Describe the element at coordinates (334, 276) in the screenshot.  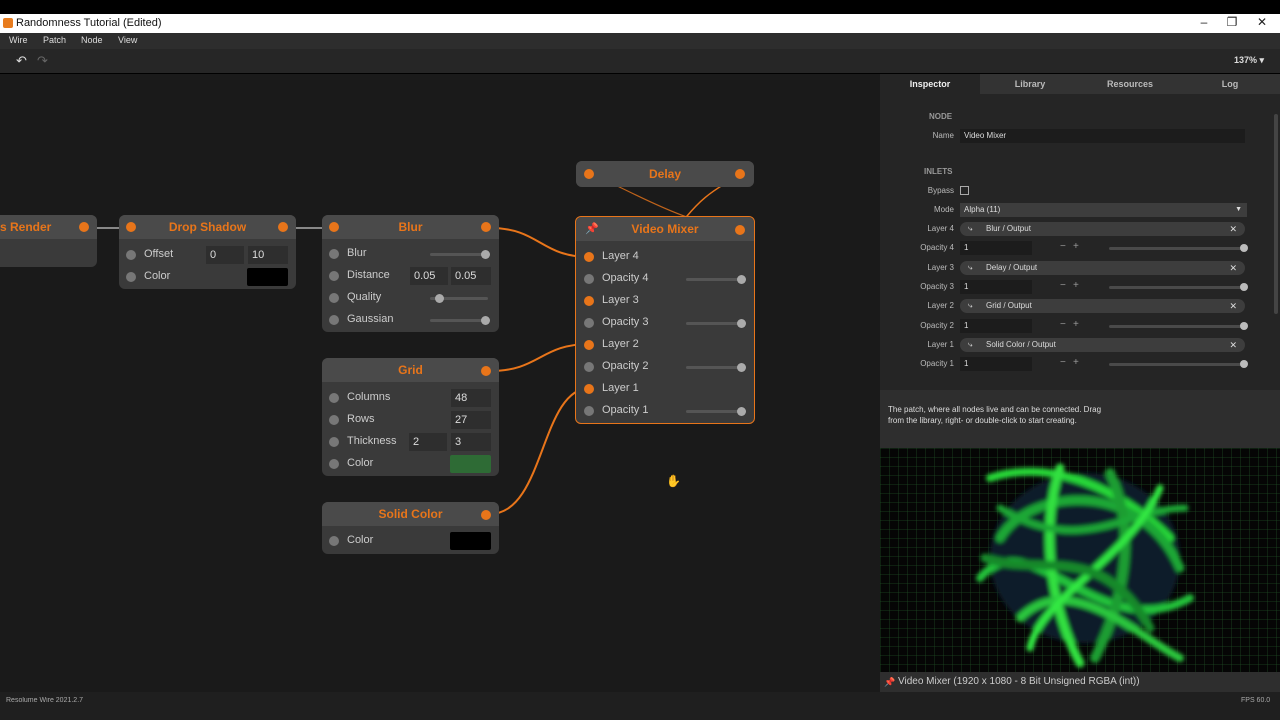
I see `distance-port` at that location.